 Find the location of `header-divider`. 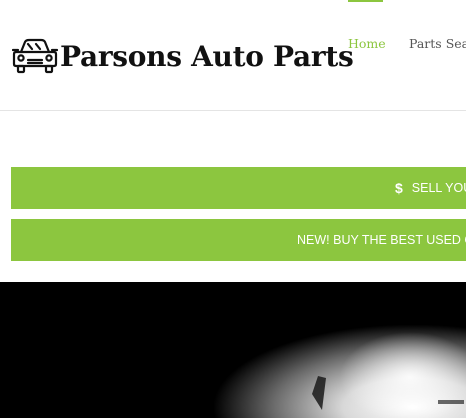

header-divider is located at coordinates (233, 110).